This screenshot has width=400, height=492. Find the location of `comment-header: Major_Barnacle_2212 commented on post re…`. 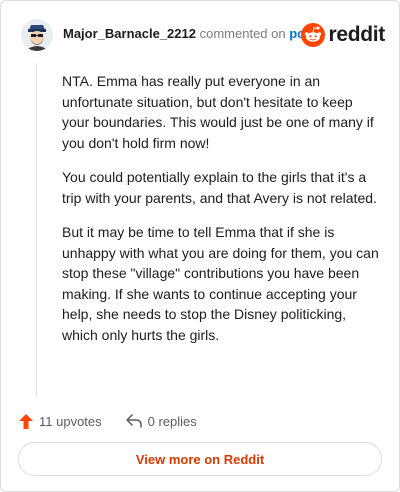

comment-header: Major_Barnacle_2212 commented on post re… is located at coordinates (200, 35).